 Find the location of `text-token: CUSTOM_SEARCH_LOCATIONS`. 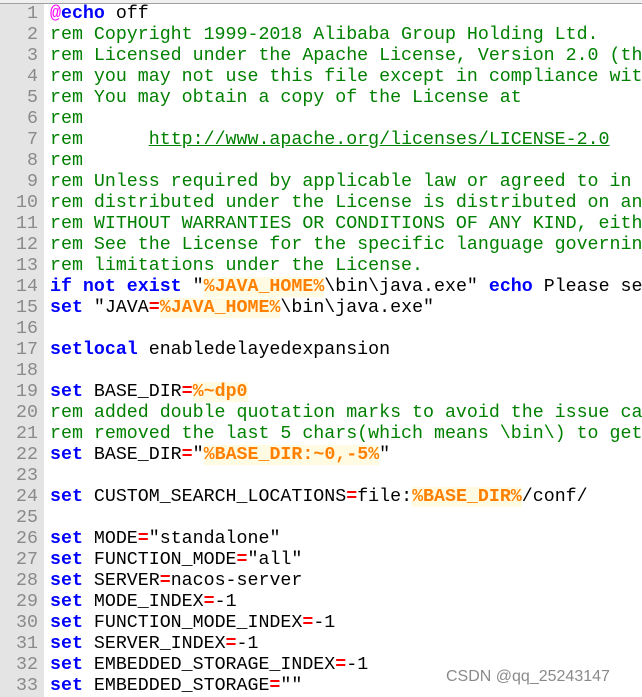

text-token: CUSTOM_SEARCH_LOCATIONS is located at coordinates (214, 497).